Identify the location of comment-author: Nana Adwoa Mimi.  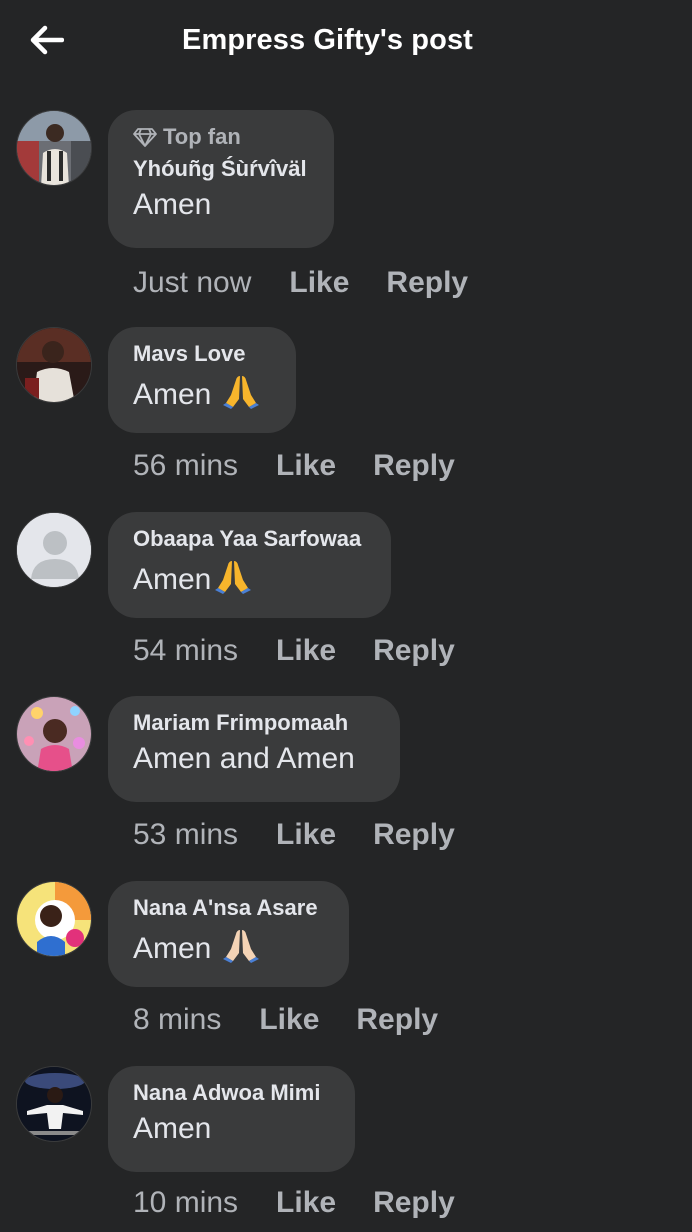
(231, 1093).